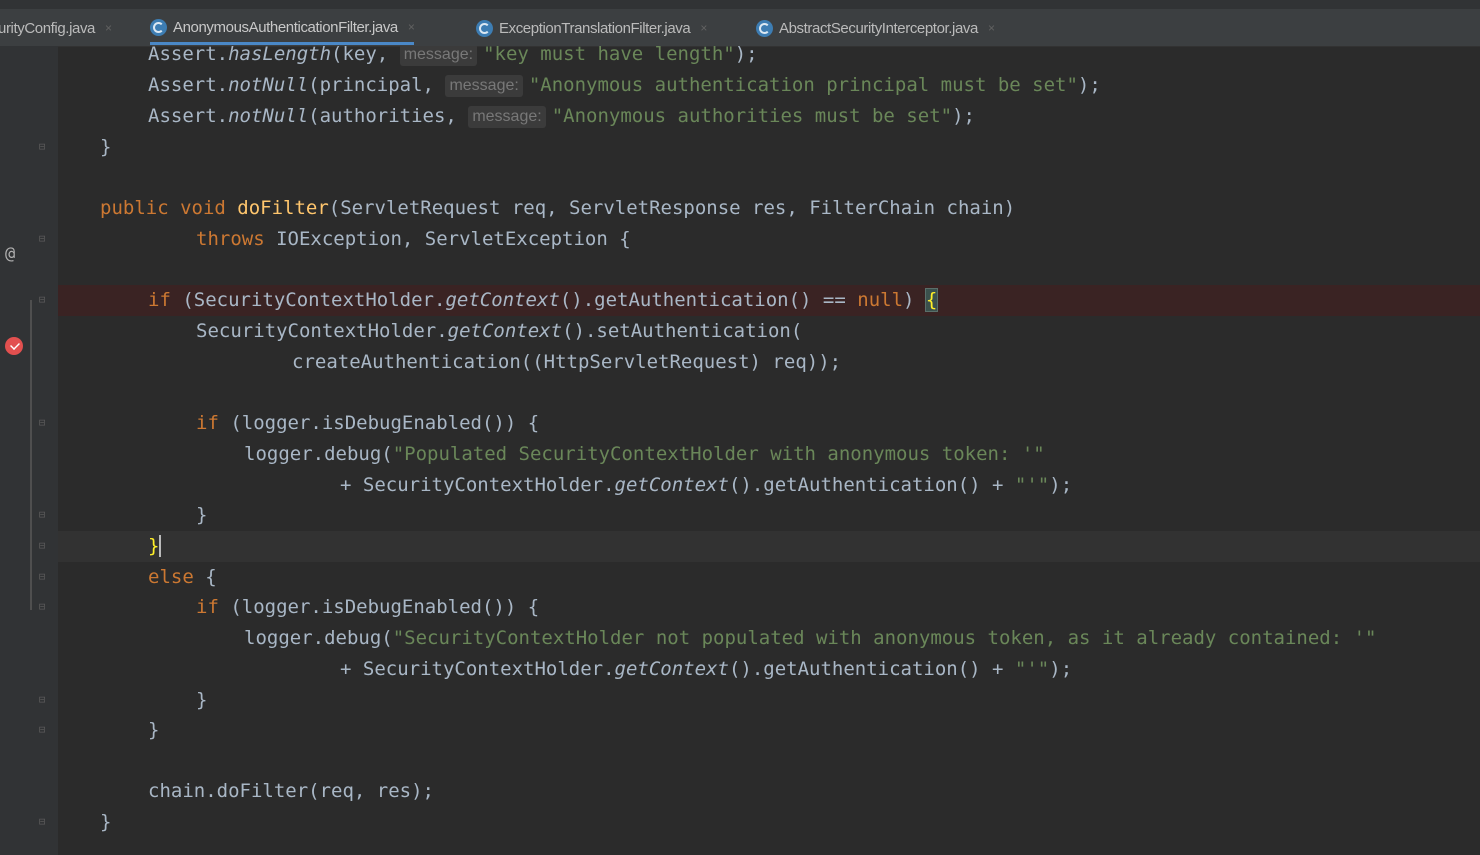 This screenshot has width=1480, height=855. I want to click on code-line: chain.doFilter(req, res);, so click(769, 791).